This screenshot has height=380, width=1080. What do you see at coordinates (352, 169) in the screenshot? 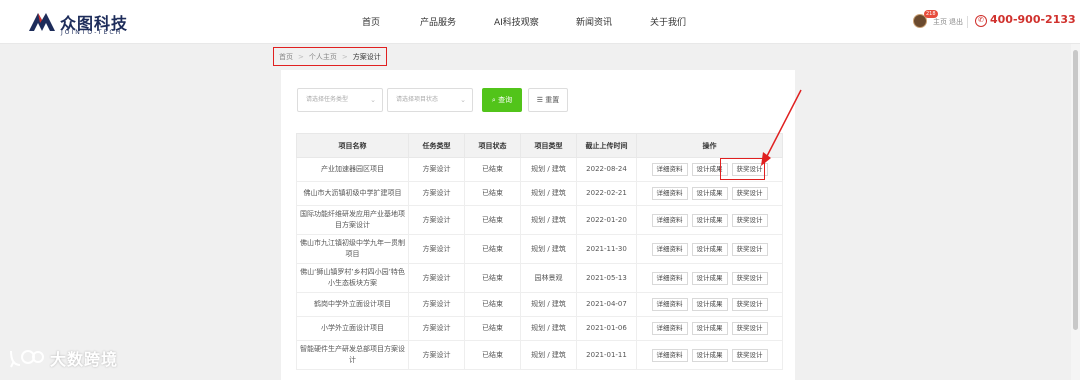
I see `cell-project-name: 产业加速器园区项目` at bounding box center [352, 169].